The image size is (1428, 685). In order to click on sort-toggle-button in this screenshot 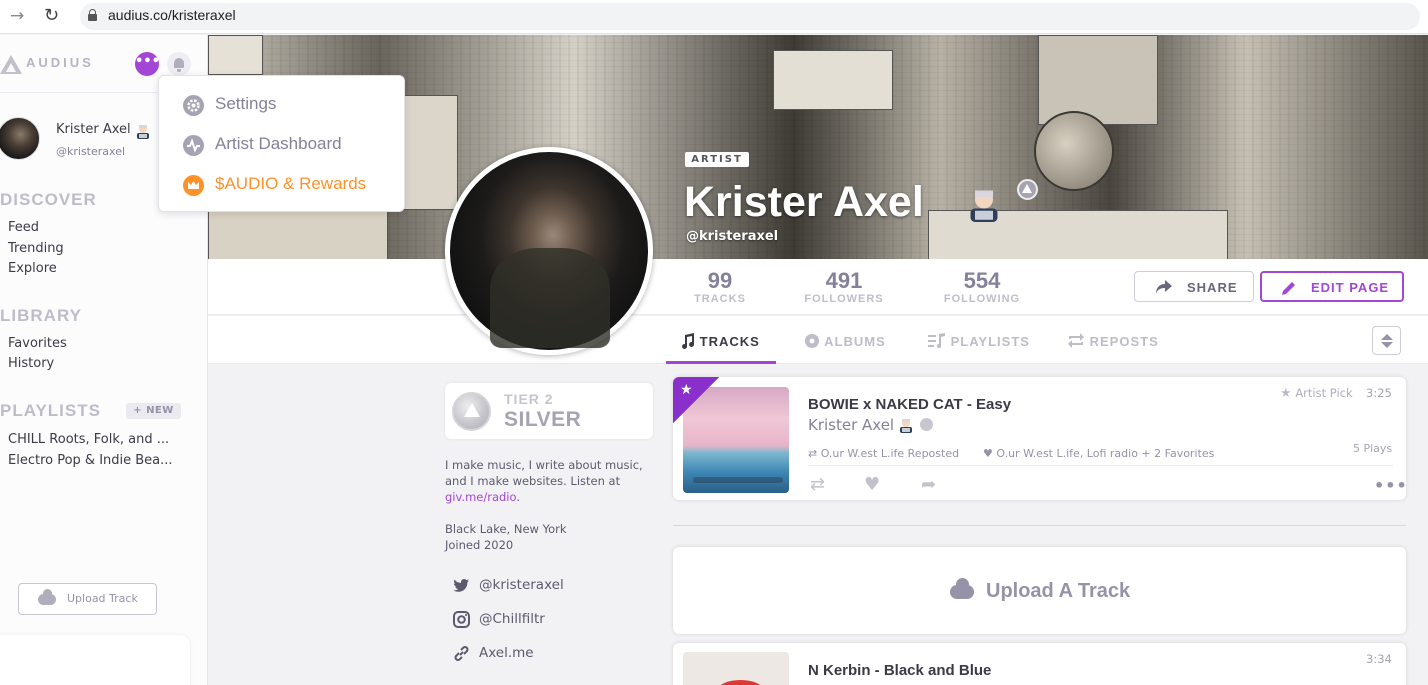, I will do `click(1386, 340)`.